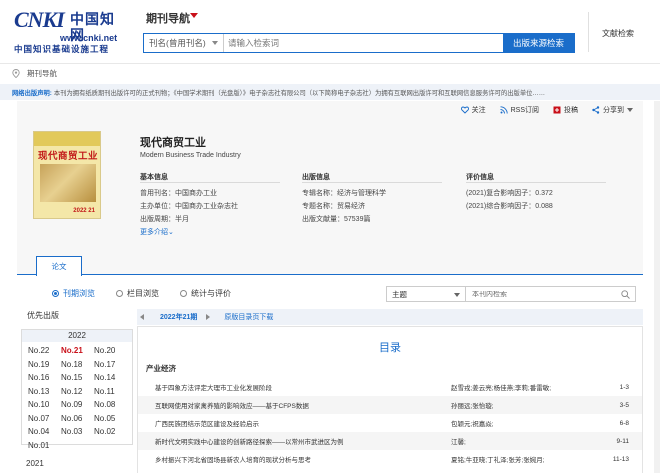 The width and height of the screenshot is (660, 473). What do you see at coordinates (77, 365) in the screenshot?
I see `issue-link: No.18` at bounding box center [77, 365].